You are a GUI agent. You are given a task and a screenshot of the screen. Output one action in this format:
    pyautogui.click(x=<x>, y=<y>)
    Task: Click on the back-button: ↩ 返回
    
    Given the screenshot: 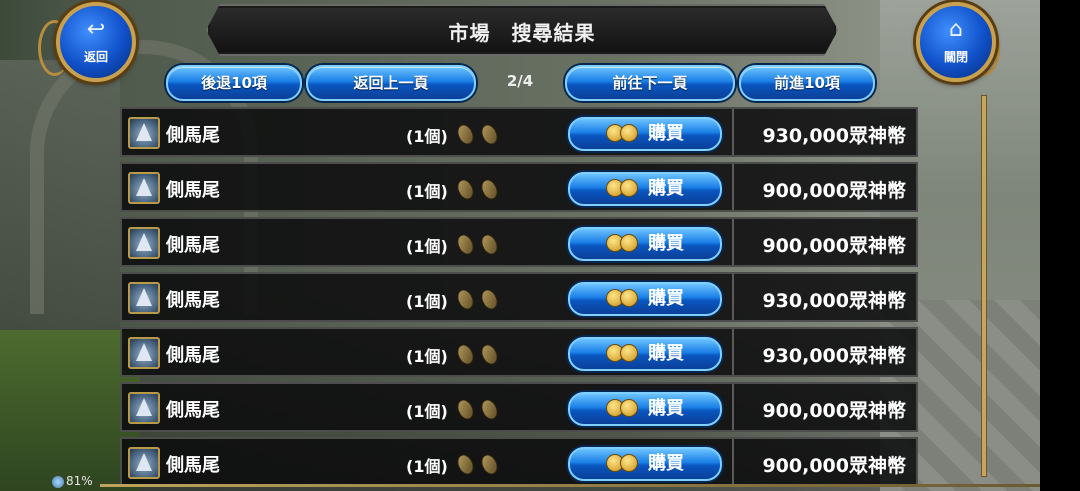 What is the action you would take?
    pyautogui.click(x=88, y=45)
    